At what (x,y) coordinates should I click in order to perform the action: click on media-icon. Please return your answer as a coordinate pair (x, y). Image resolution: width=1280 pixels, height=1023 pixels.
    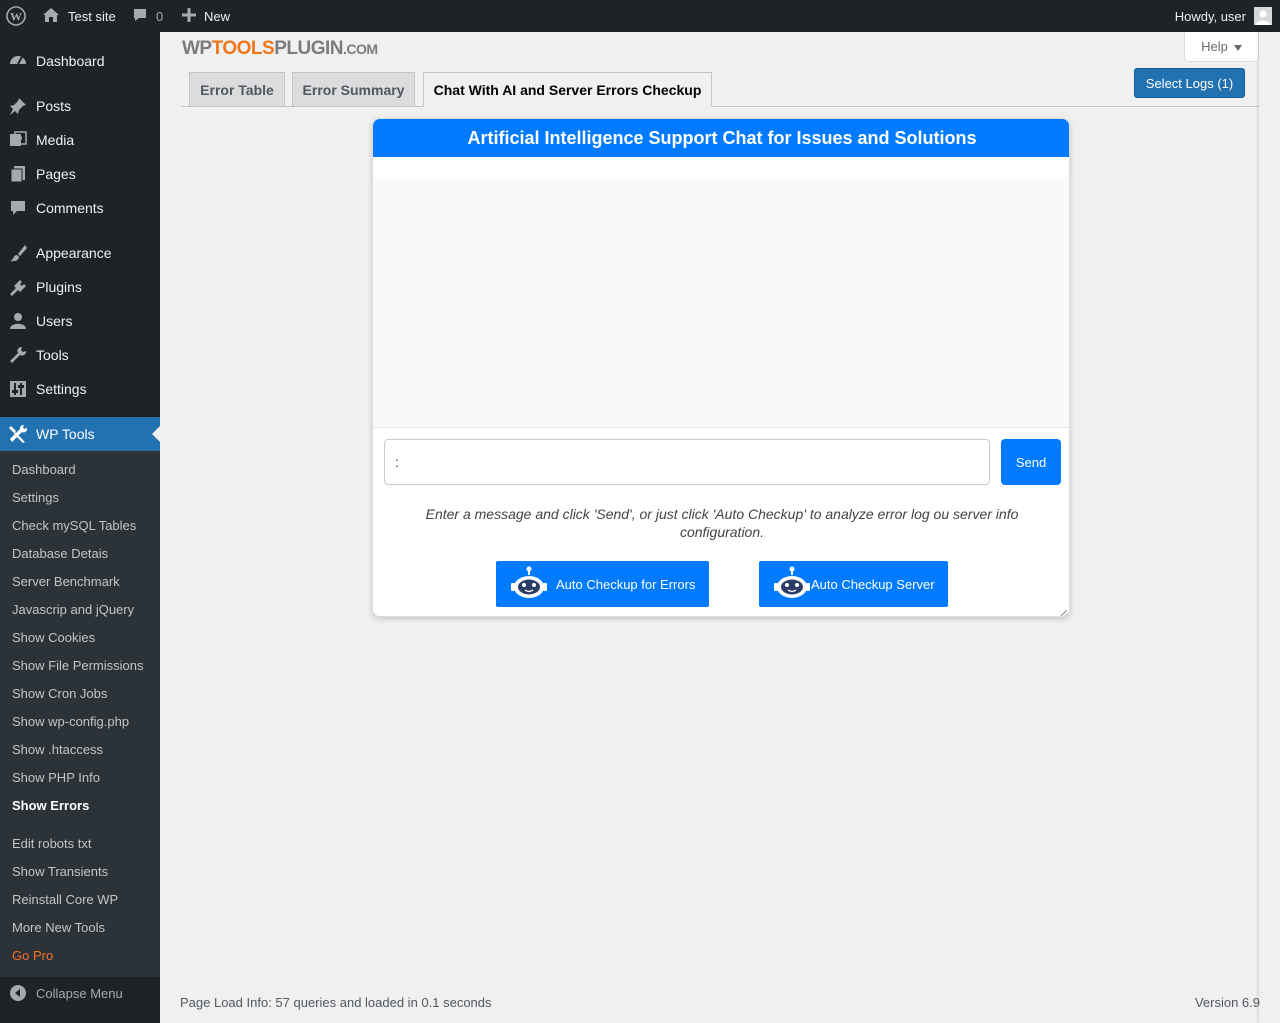
    Looking at the image, I should click on (18, 140).